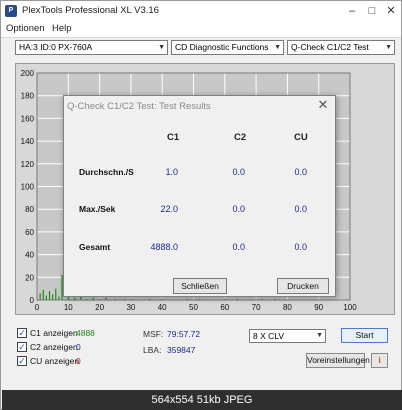 The height and width of the screenshot is (410, 402). I want to click on test-select-value: Q-Check C1/C2 Test, so click(330, 47).